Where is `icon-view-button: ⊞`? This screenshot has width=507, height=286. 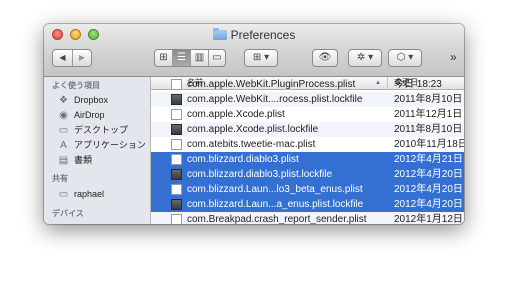 icon-view-button: ⊞ is located at coordinates (163, 58).